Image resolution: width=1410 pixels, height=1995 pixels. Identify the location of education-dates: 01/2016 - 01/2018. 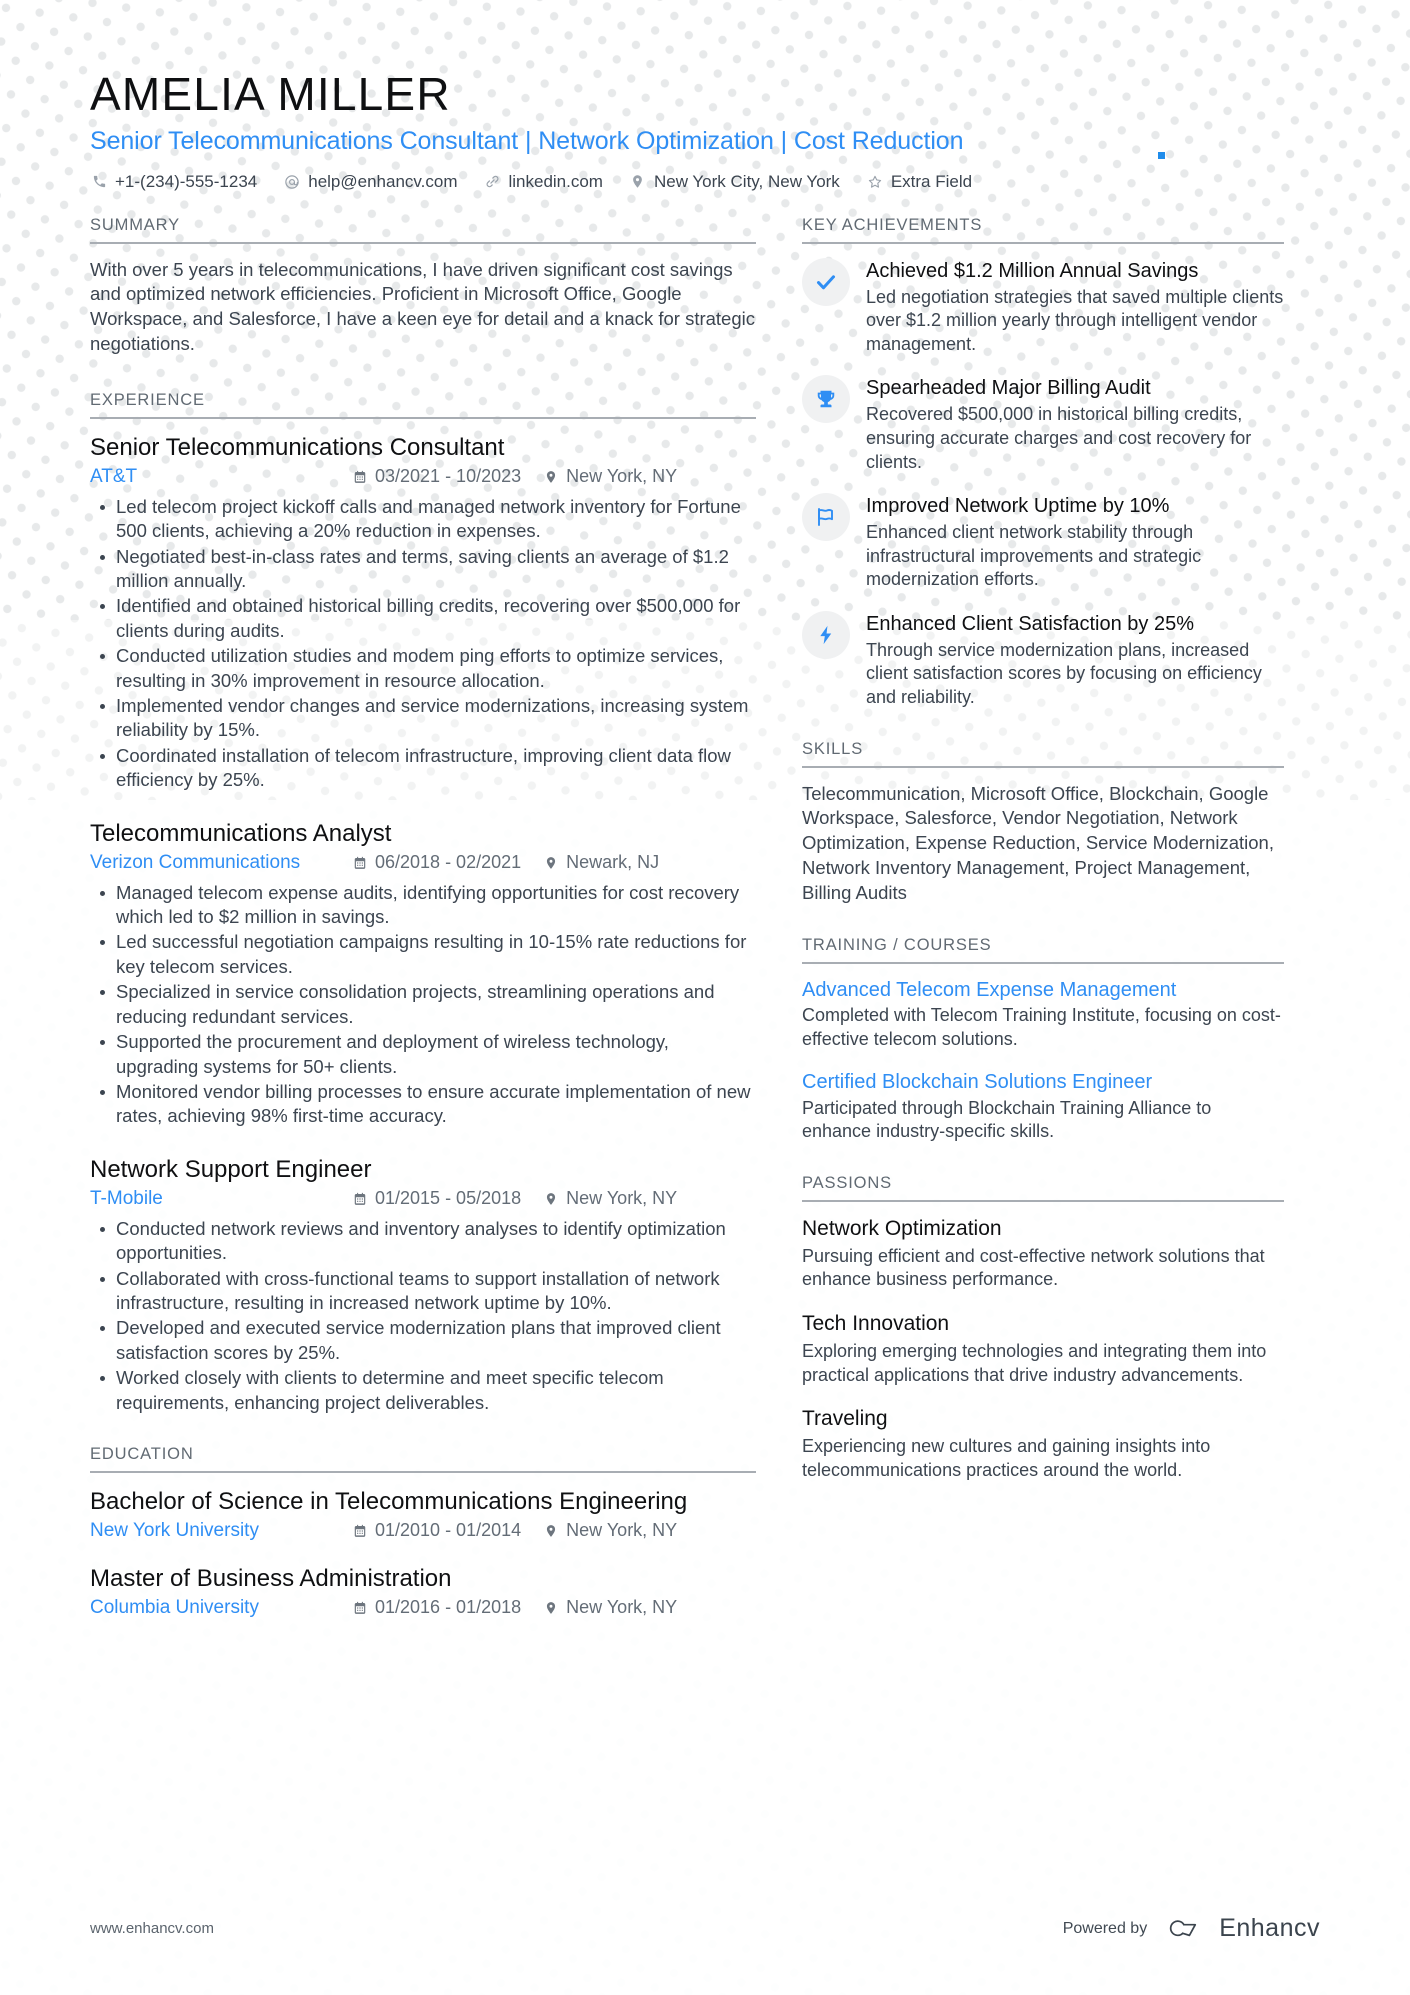
(436, 1607).